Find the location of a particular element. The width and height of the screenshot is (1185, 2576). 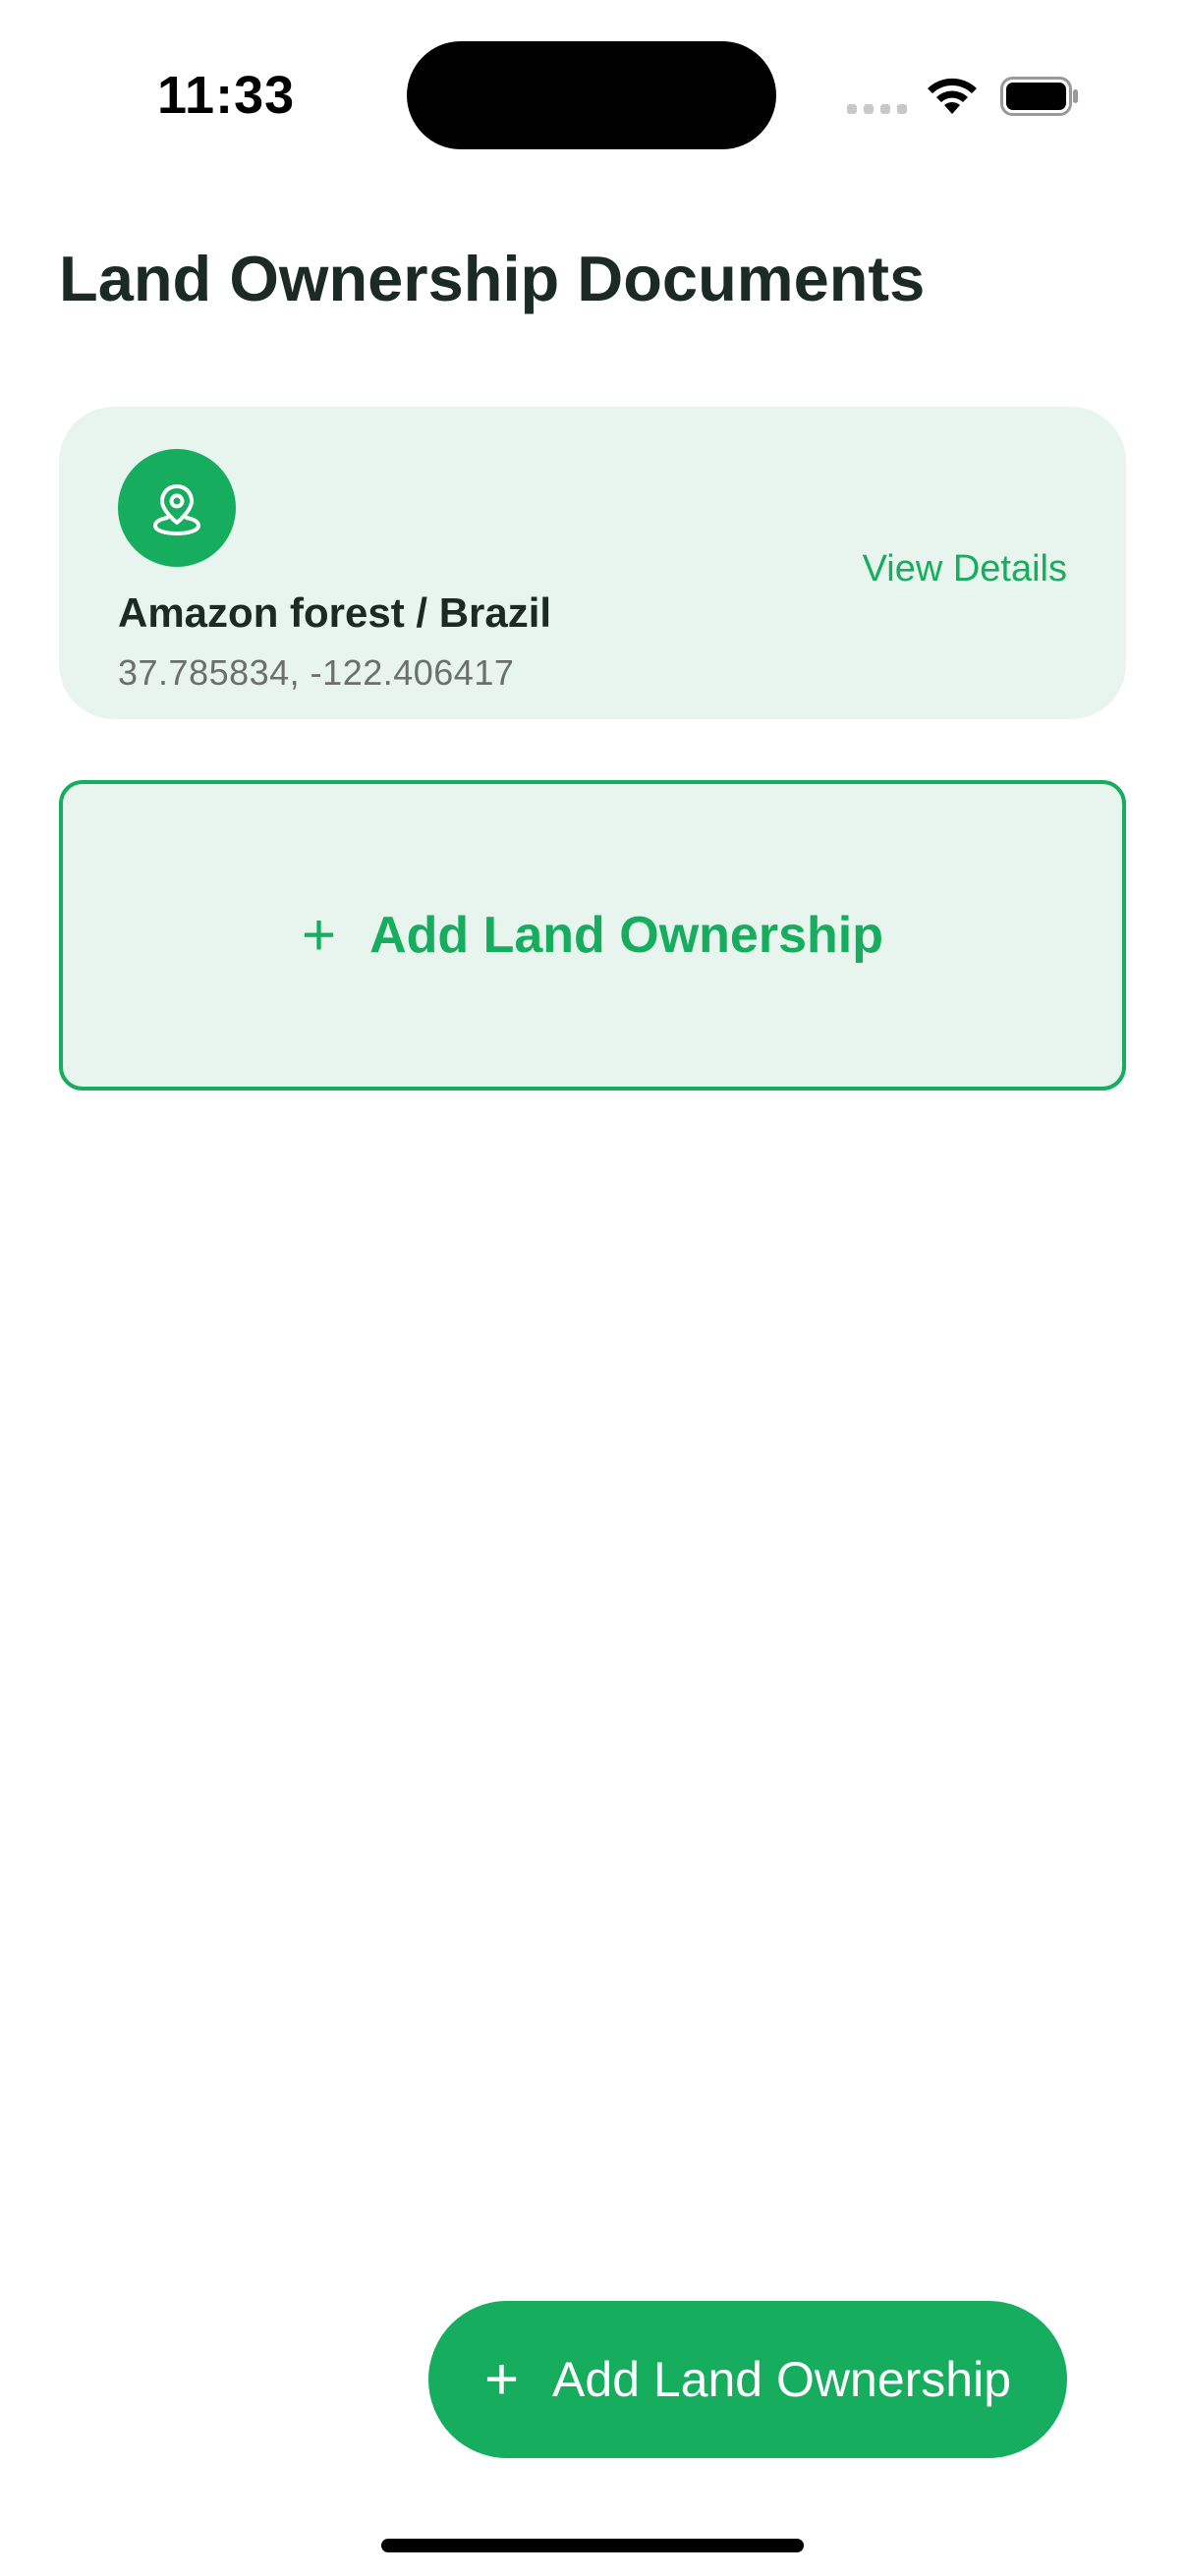

add-land-ownership-button-label: Add Land Ownership is located at coordinates (782, 2379).